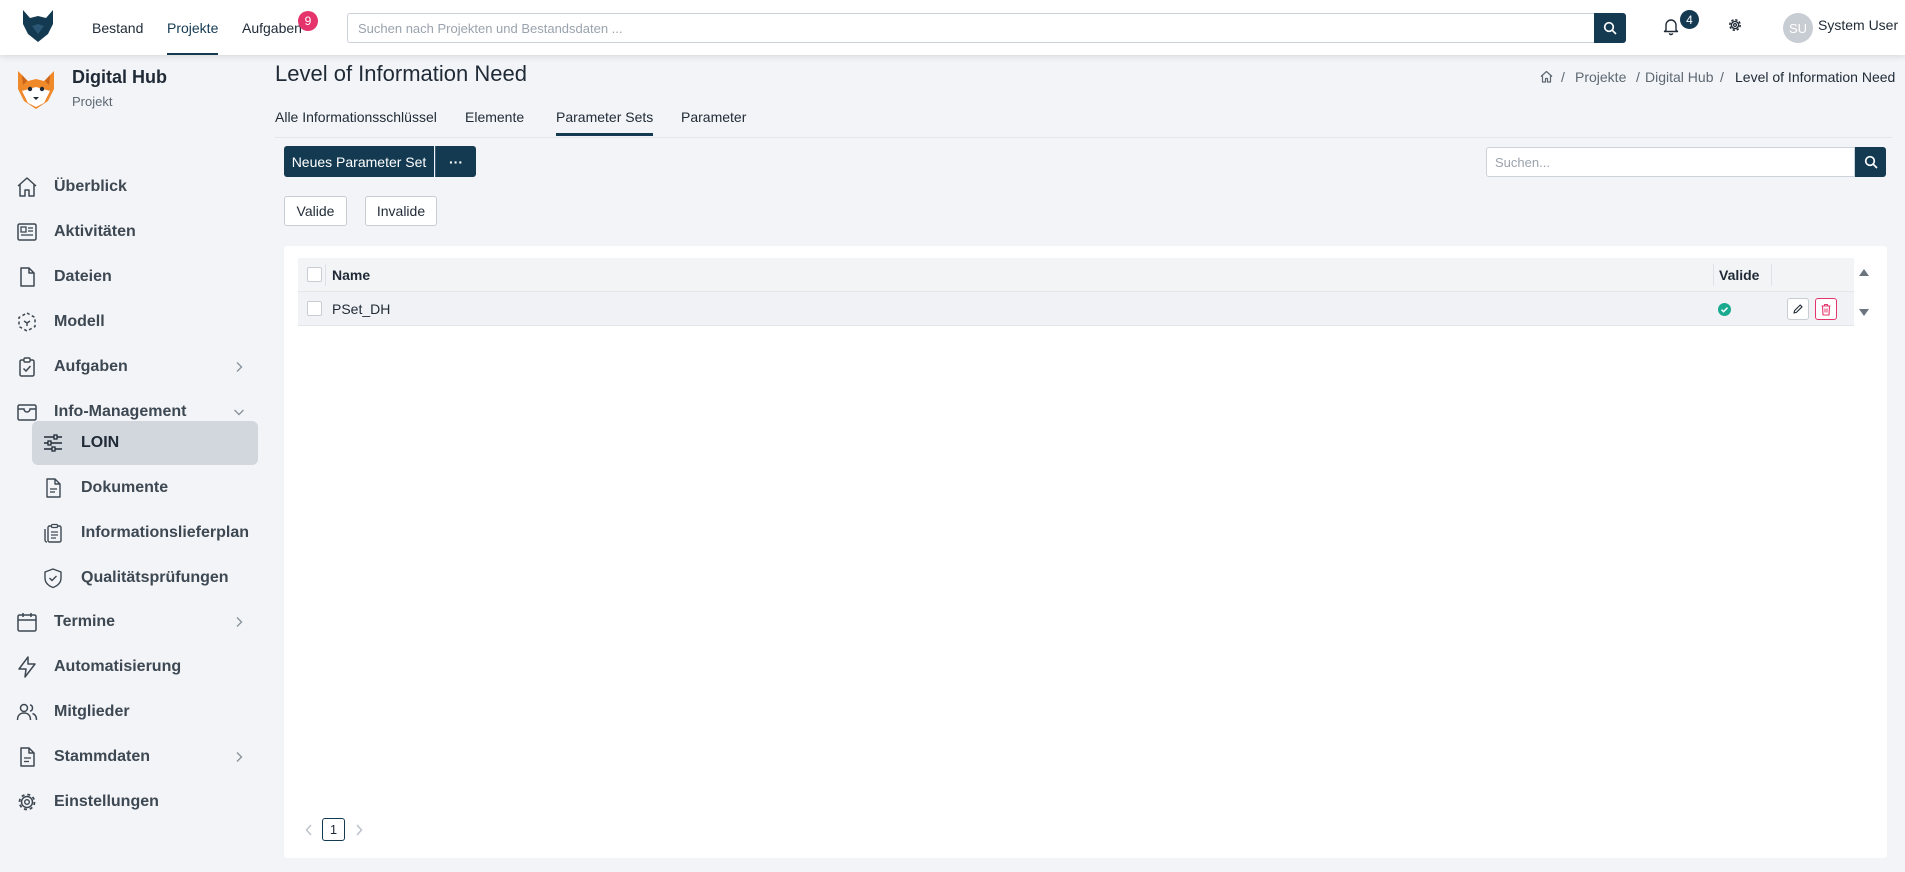 This screenshot has width=1905, height=872. What do you see at coordinates (1076, 309) in the screenshot?
I see `table-row: PSet_DH` at bounding box center [1076, 309].